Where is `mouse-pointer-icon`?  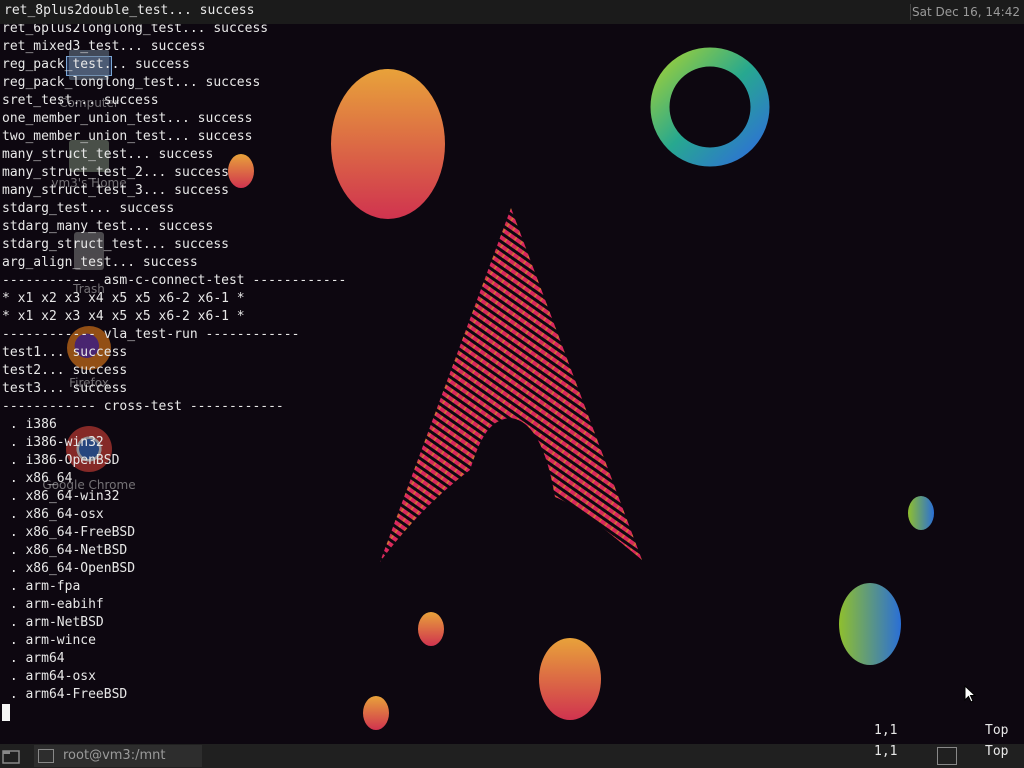 mouse-pointer-icon is located at coordinates (970, 694).